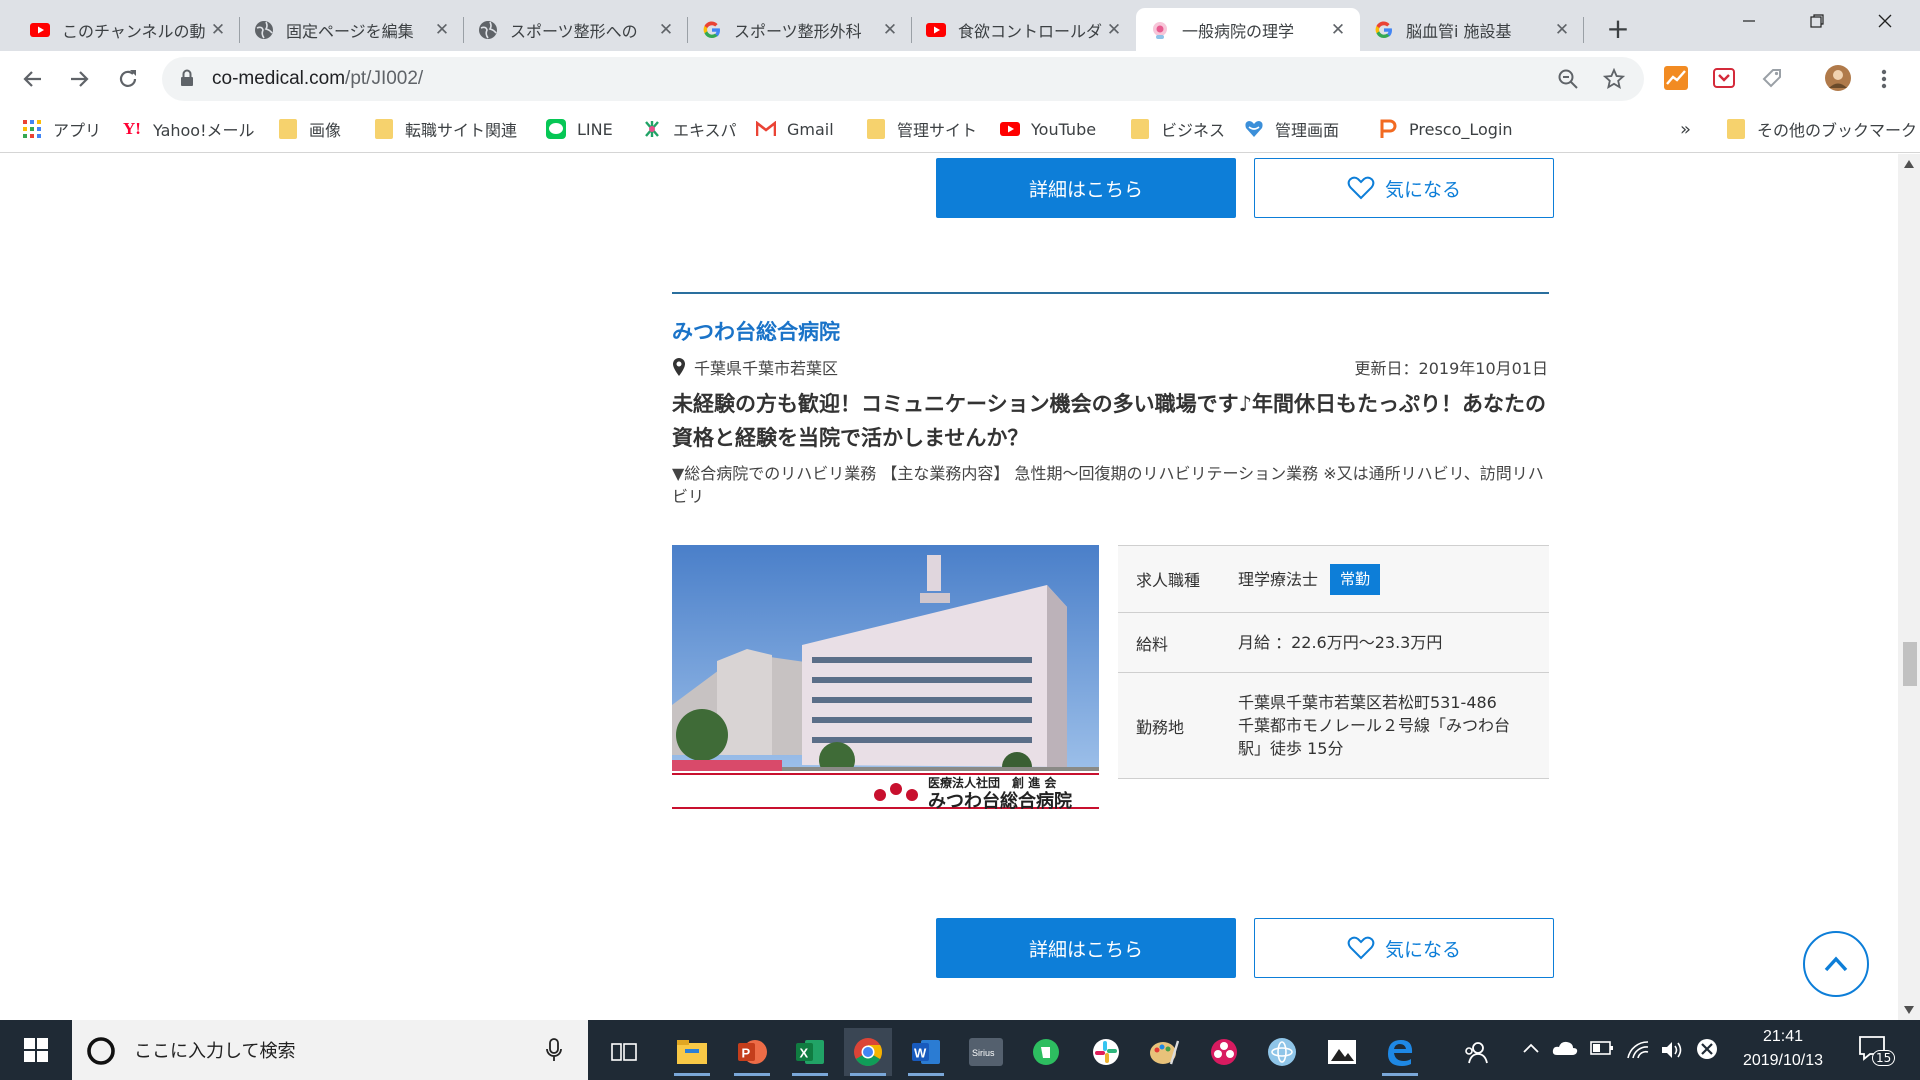 This screenshot has height=1080, width=1920. What do you see at coordinates (1046, 1052) in the screenshot?
I see `evernote-icon` at bounding box center [1046, 1052].